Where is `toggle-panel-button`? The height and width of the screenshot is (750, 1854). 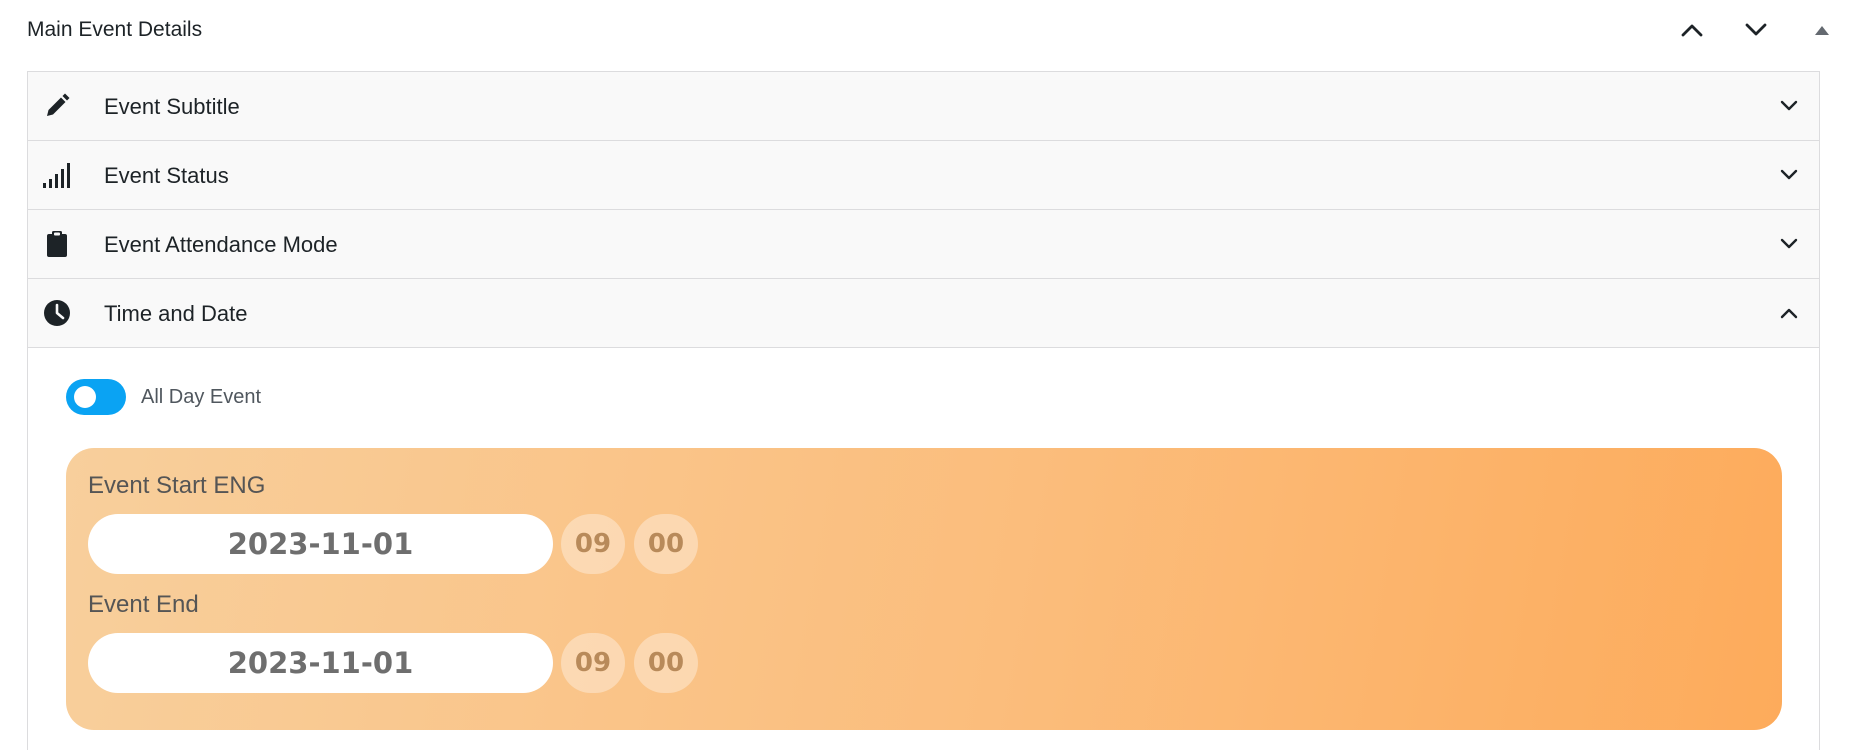 toggle-panel-button is located at coordinates (1822, 30).